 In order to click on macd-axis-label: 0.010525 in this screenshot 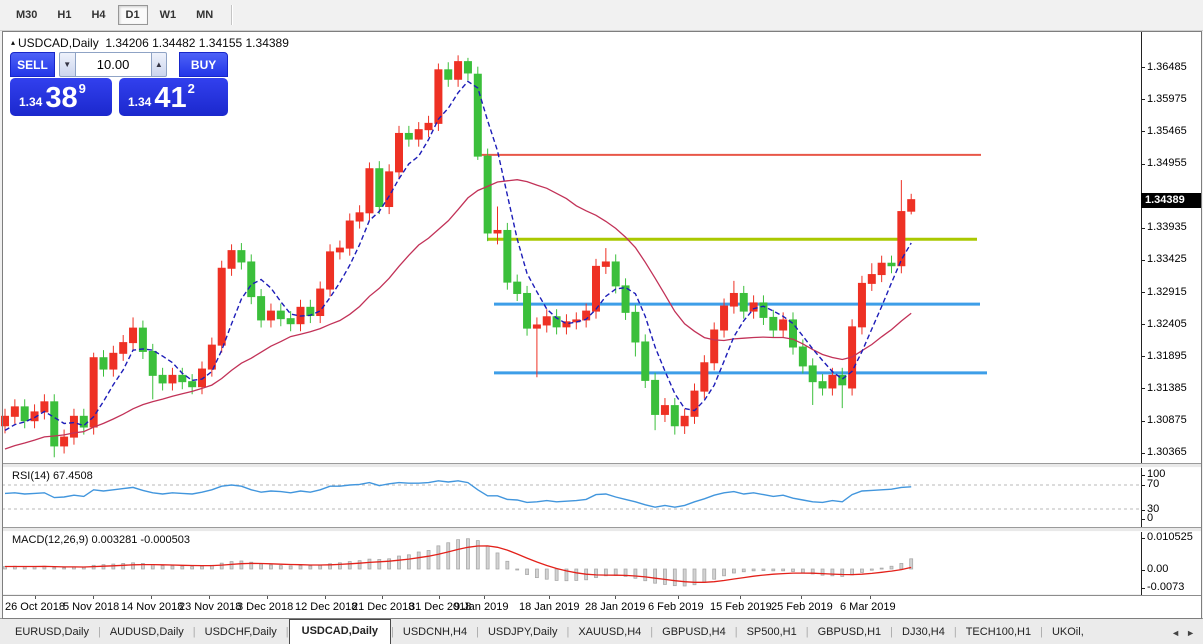, I will do `click(1170, 537)`.